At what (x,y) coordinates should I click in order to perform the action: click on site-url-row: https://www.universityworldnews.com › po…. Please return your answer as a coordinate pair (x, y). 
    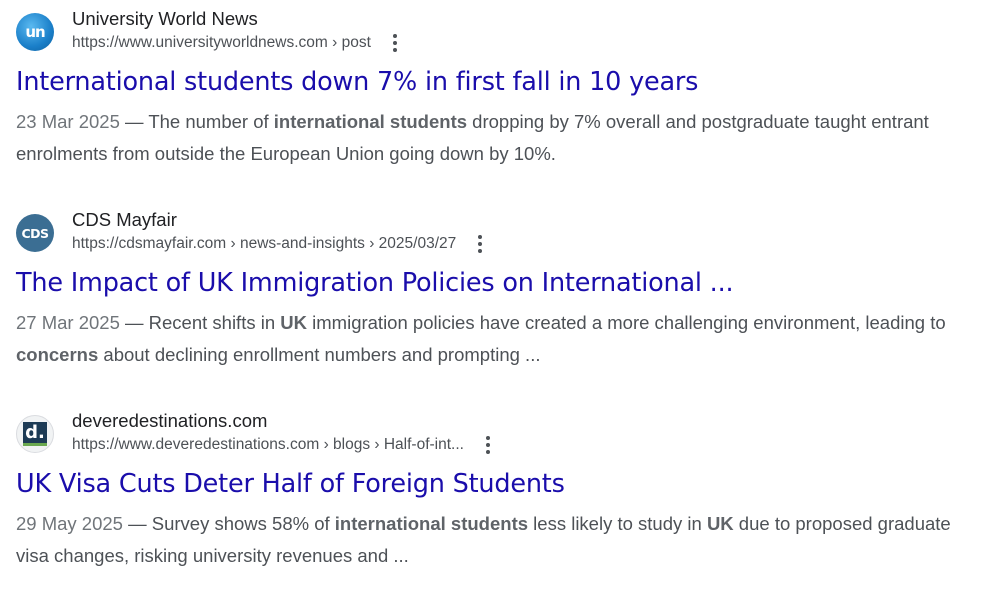
    Looking at the image, I should click on (237, 43).